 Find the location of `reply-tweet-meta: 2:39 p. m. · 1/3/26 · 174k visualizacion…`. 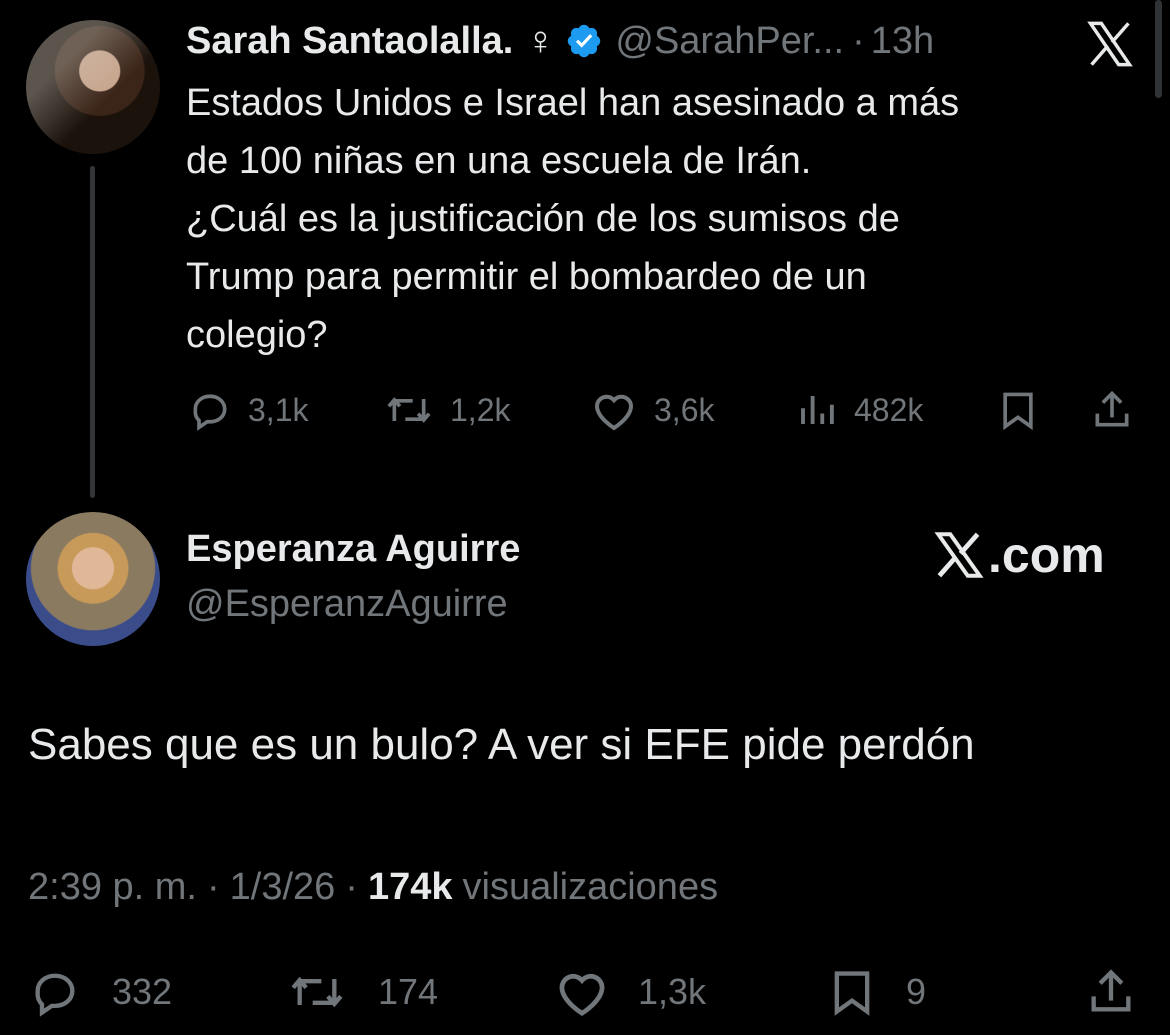

reply-tweet-meta: 2:39 p. m. · 1/3/26 · 174k visualizacion… is located at coordinates (373, 887).